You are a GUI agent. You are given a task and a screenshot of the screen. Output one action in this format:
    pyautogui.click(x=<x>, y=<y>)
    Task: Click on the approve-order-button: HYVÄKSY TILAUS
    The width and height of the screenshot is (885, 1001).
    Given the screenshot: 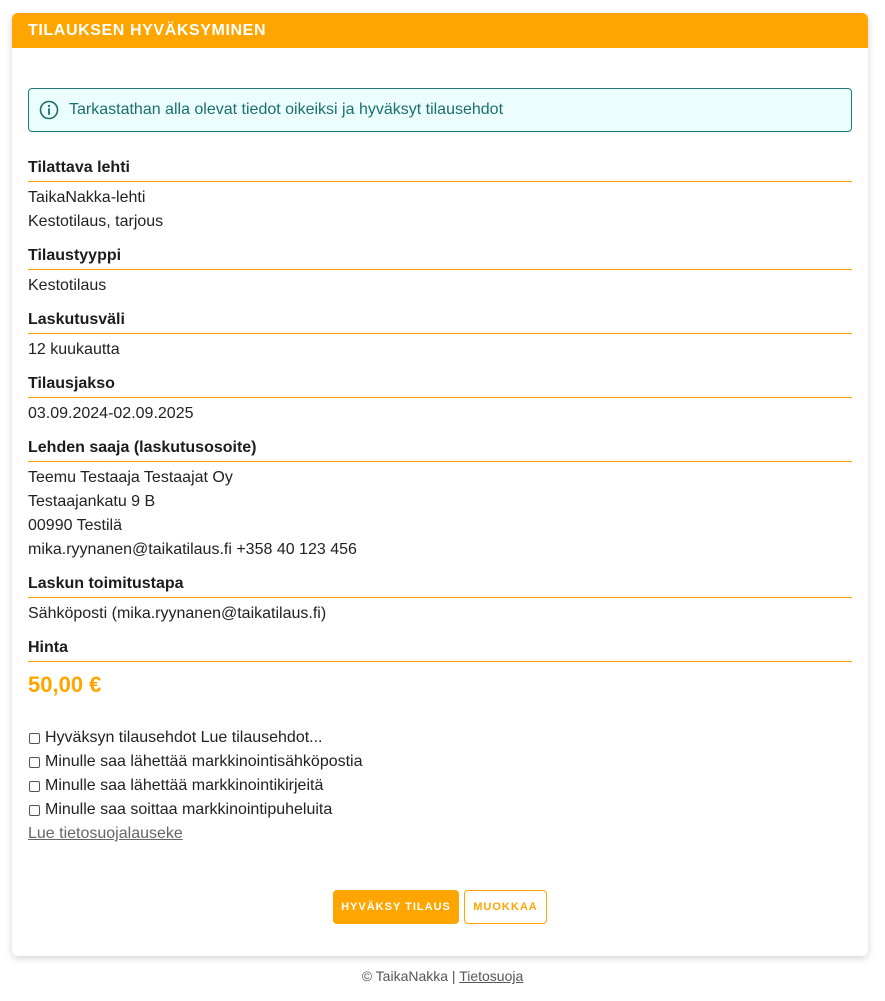 What is the action you would take?
    pyautogui.click(x=396, y=907)
    